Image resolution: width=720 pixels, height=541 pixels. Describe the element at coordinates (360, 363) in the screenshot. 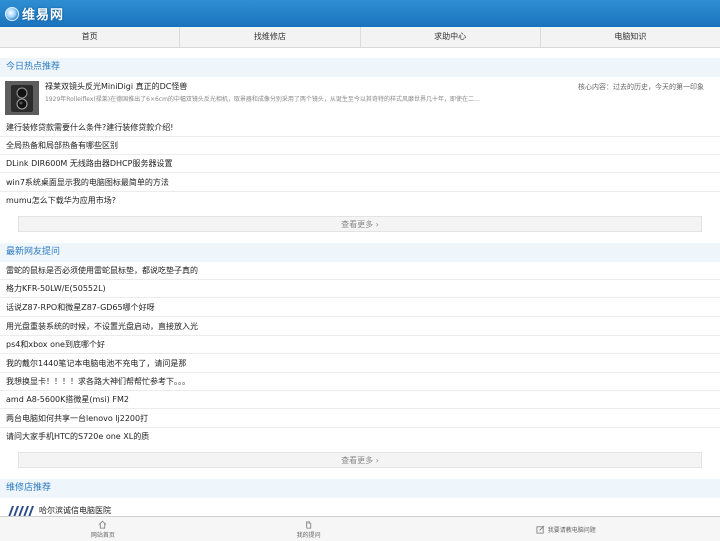

I see `question-item: 我的戴尔1440笔记本电脑电池不充电了，请问是那` at that location.